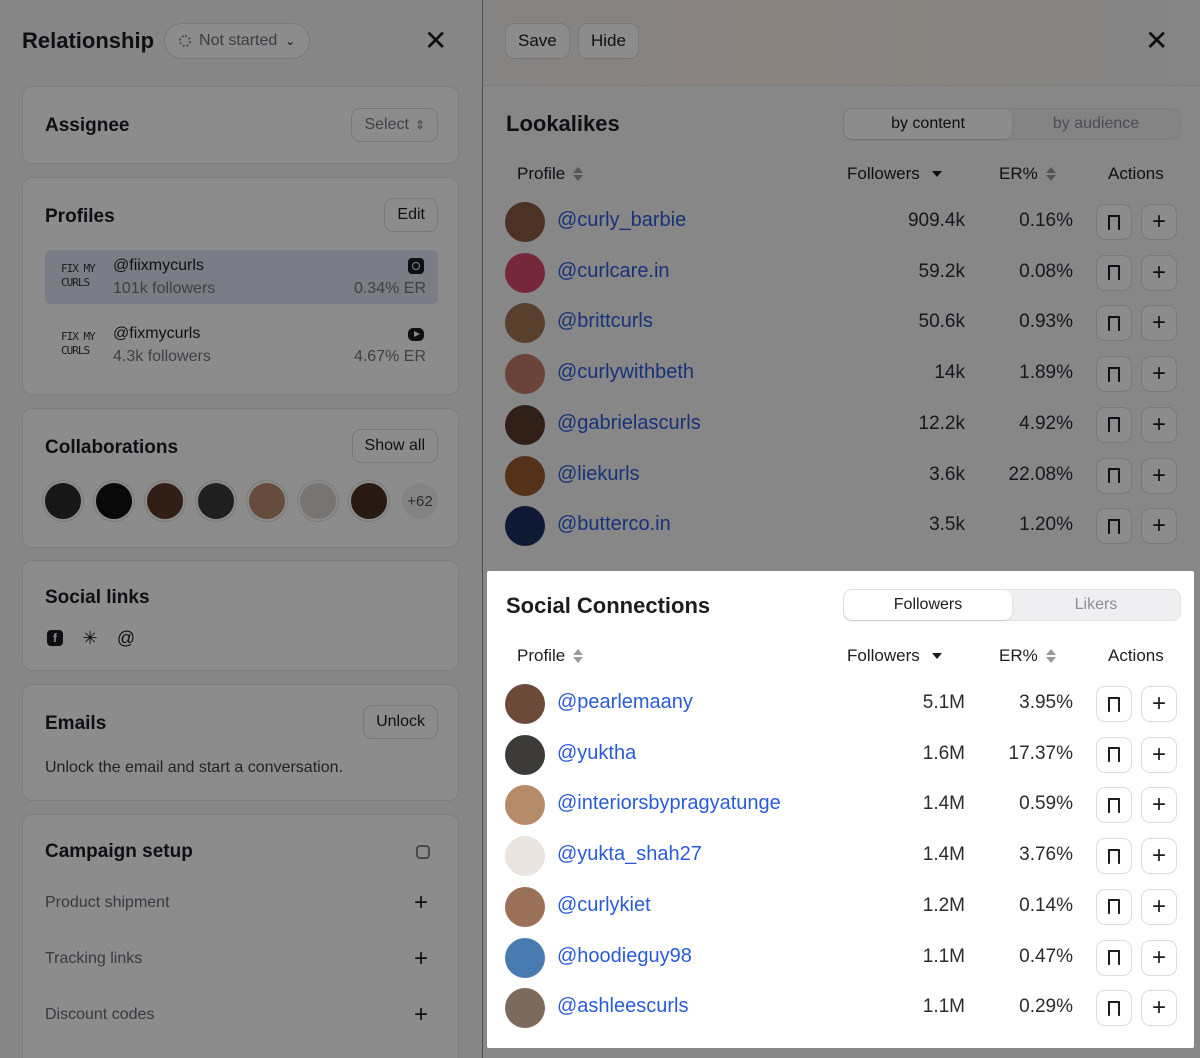  I want to click on campaign-item-discount-codes: Discount codes +, so click(240, 1015).